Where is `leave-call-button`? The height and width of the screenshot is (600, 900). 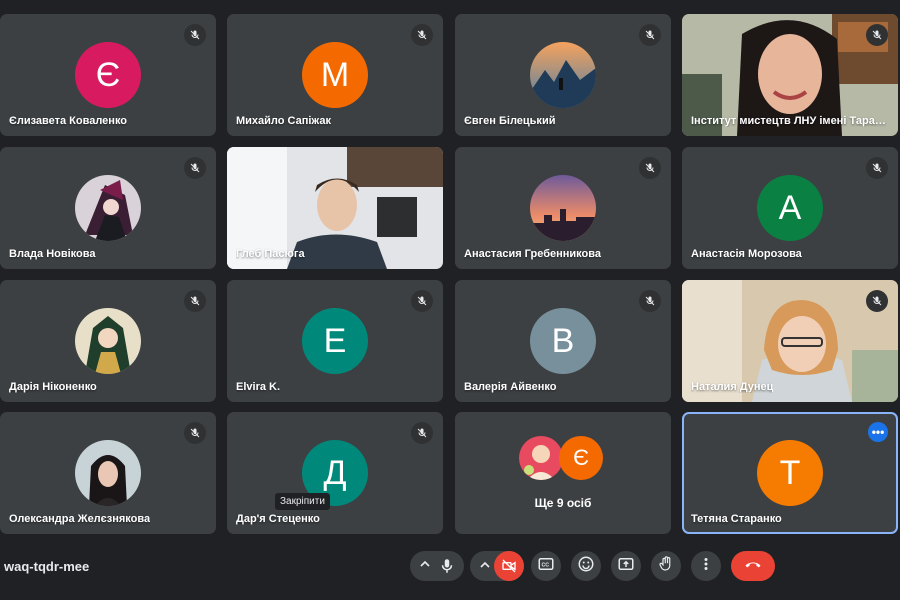
leave-call-button is located at coordinates (753, 566).